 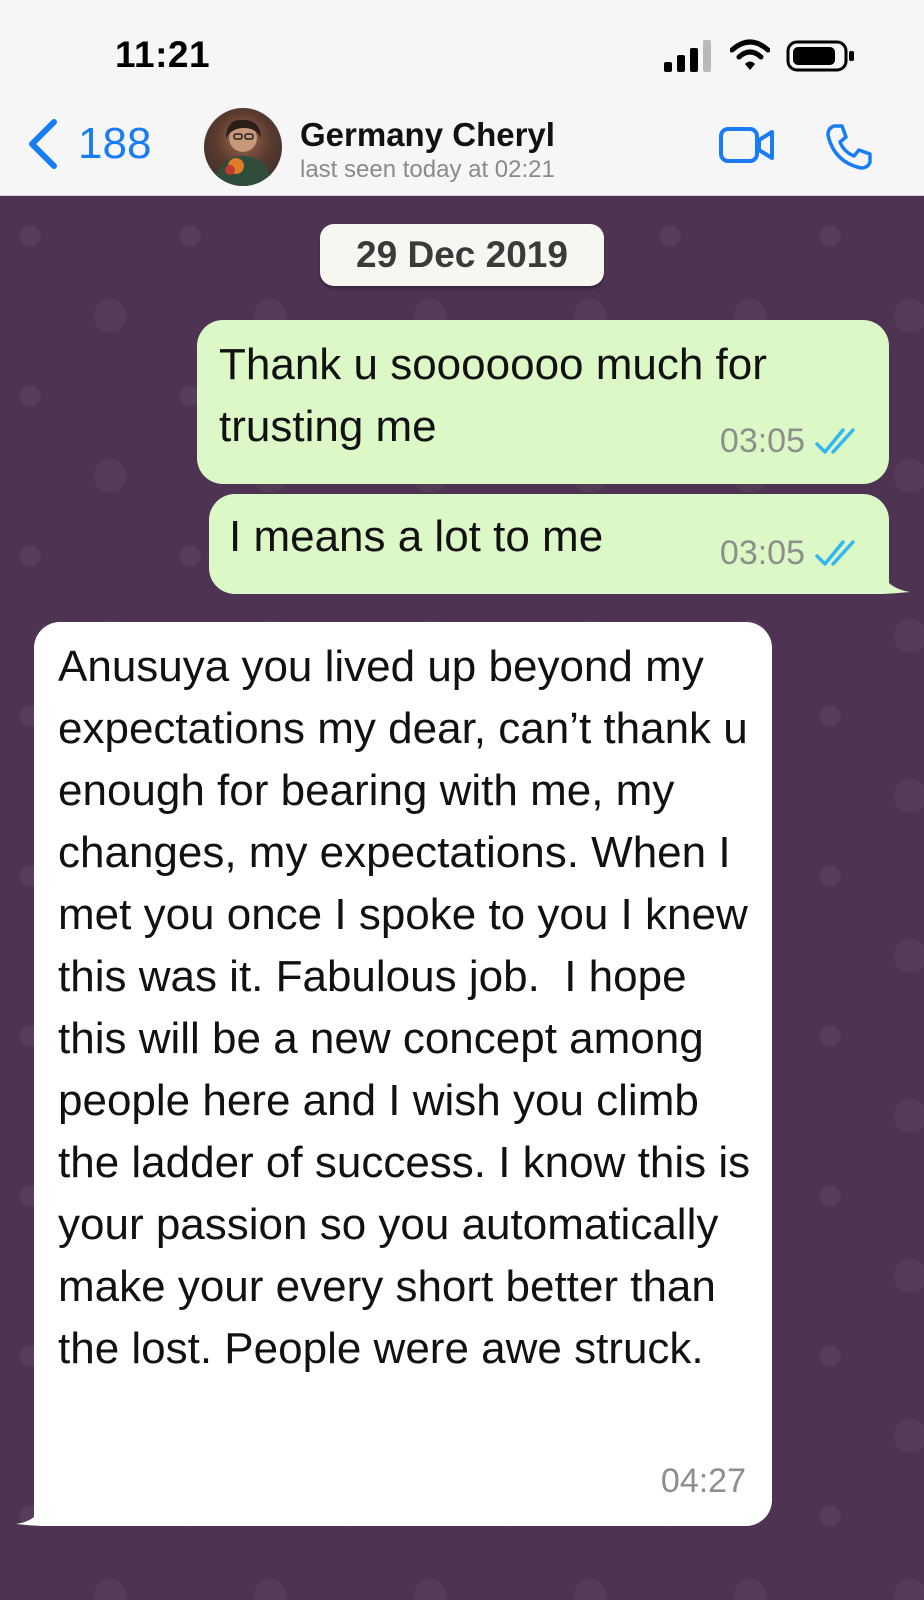 I want to click on date-separator: 29 Dec 2019, so click(x=462, y=255).